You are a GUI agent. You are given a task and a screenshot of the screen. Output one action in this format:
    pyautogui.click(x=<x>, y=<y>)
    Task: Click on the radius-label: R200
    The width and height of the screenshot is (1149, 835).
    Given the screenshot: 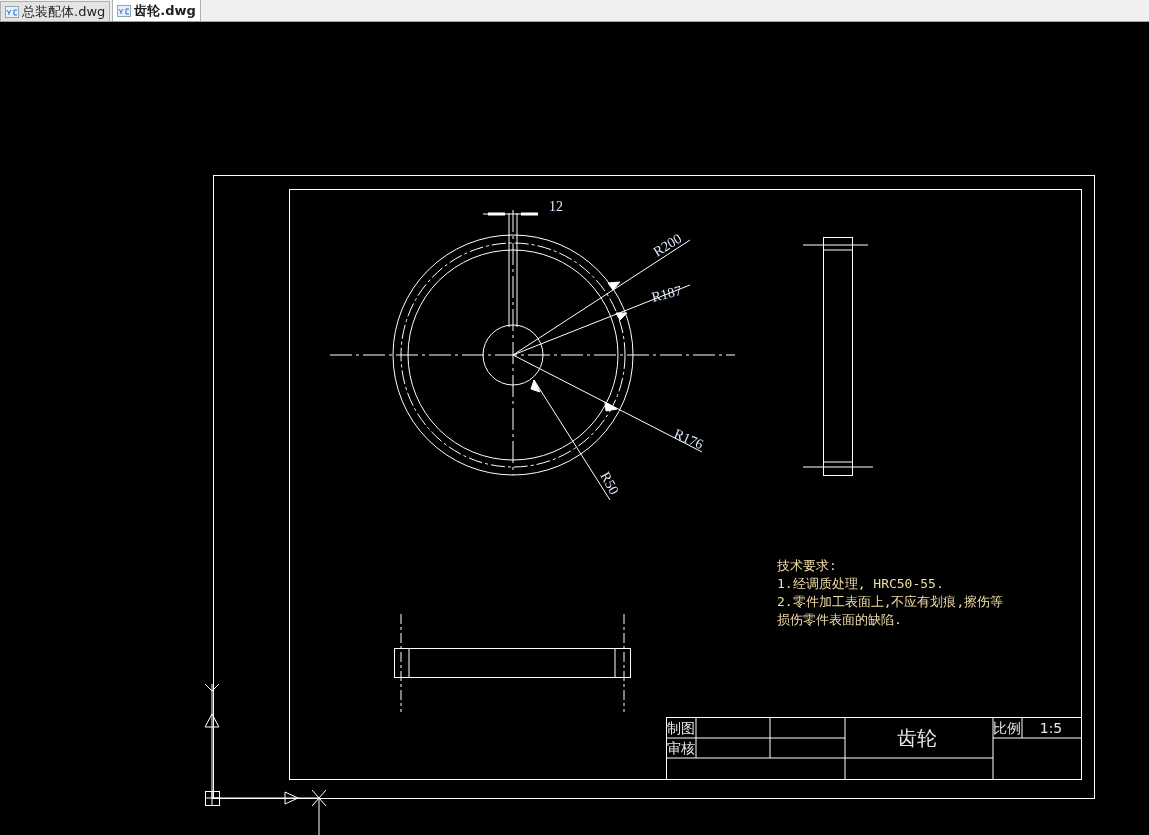 What is the action you would take?
    pyautogui.click(x=667, y=245)
    